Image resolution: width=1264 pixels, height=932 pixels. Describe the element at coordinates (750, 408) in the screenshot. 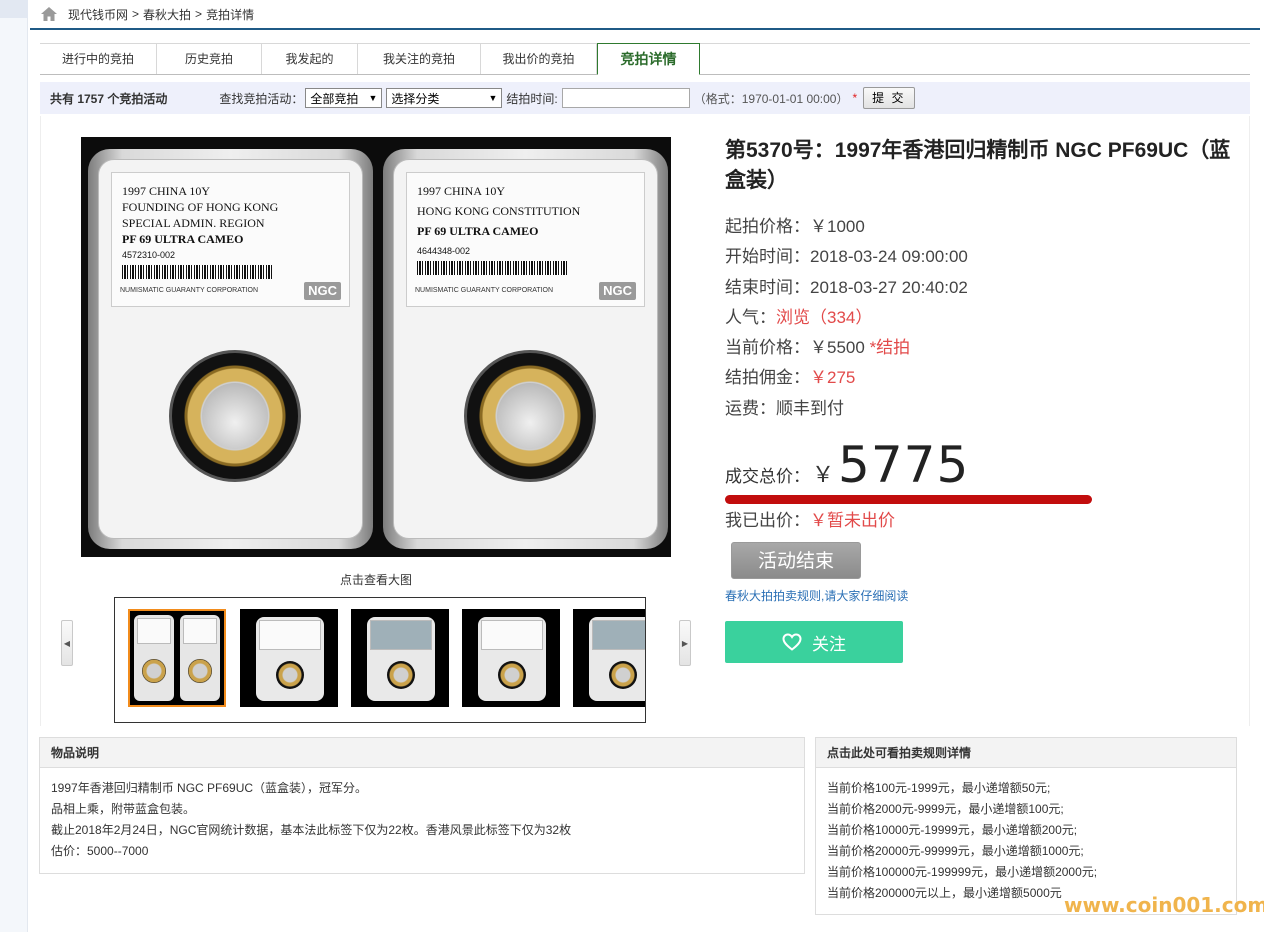

I see `shipping-label: 运费：` at that location.